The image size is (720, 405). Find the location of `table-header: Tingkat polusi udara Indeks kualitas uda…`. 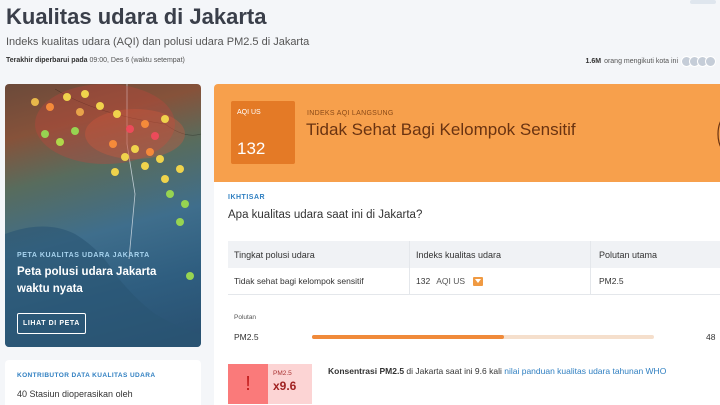

table-header: Tingkat polusi udara Indeks kualitas uda… is located at coordinates (474, 254).